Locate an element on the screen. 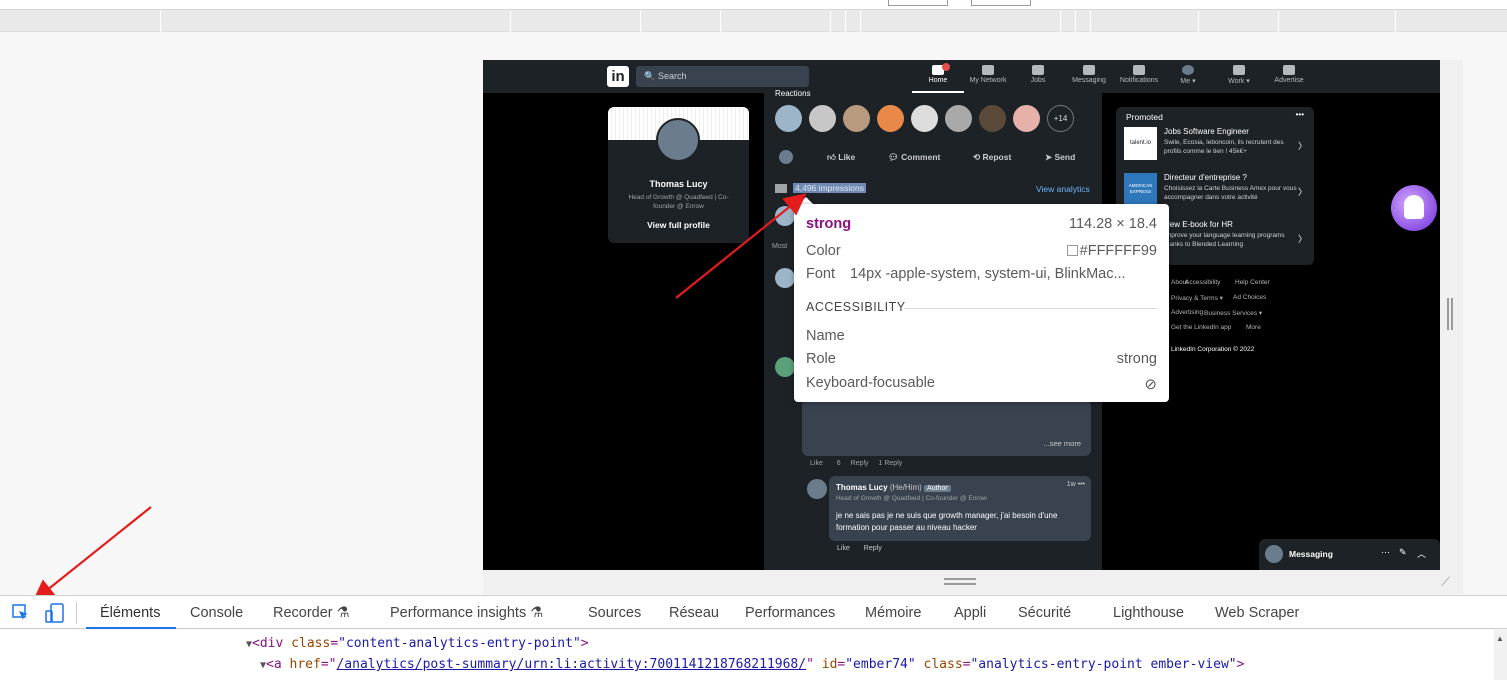  tab-application: Appli is located at coordinates (970, 613).